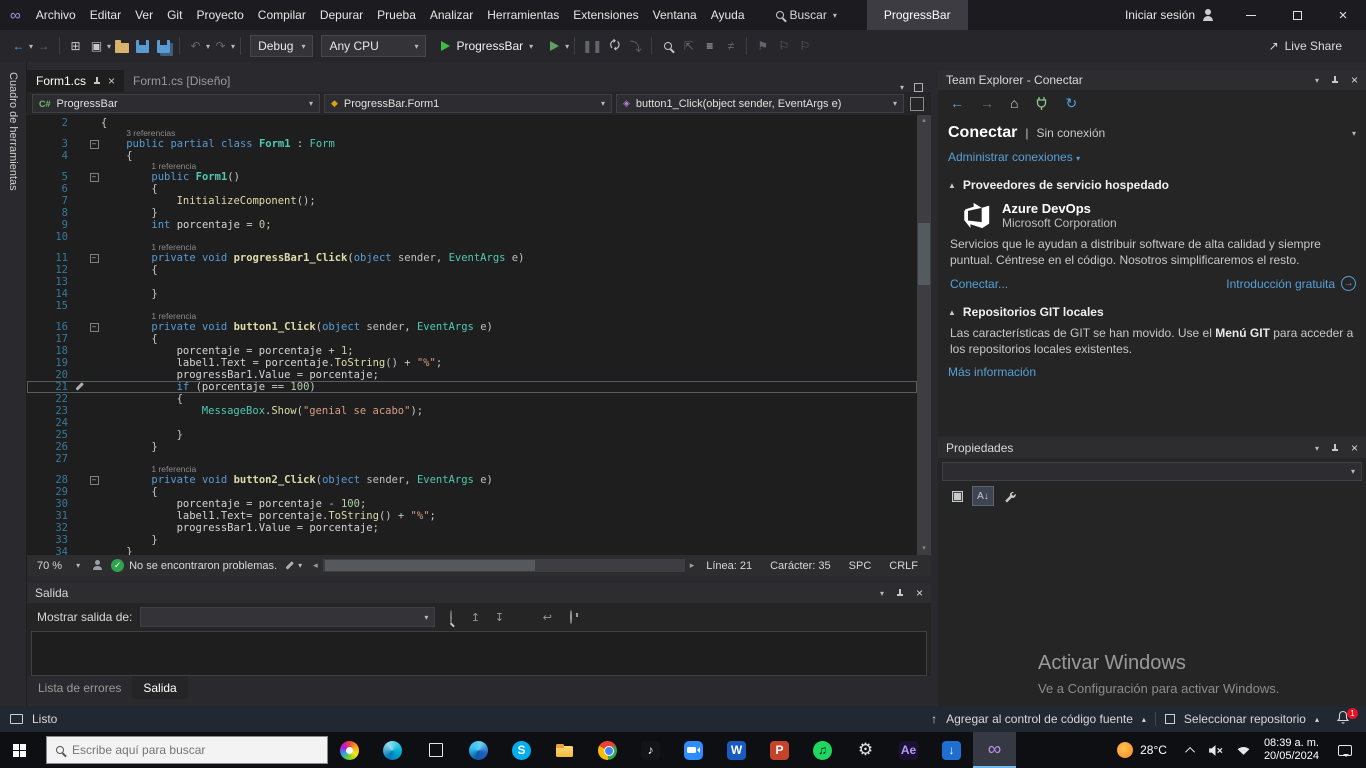 The width and height of the screenshot is (1366, 768). Describe the element at coordinates (1243, 750) in the screenshot. I see `network-wifi-icon` at that location.